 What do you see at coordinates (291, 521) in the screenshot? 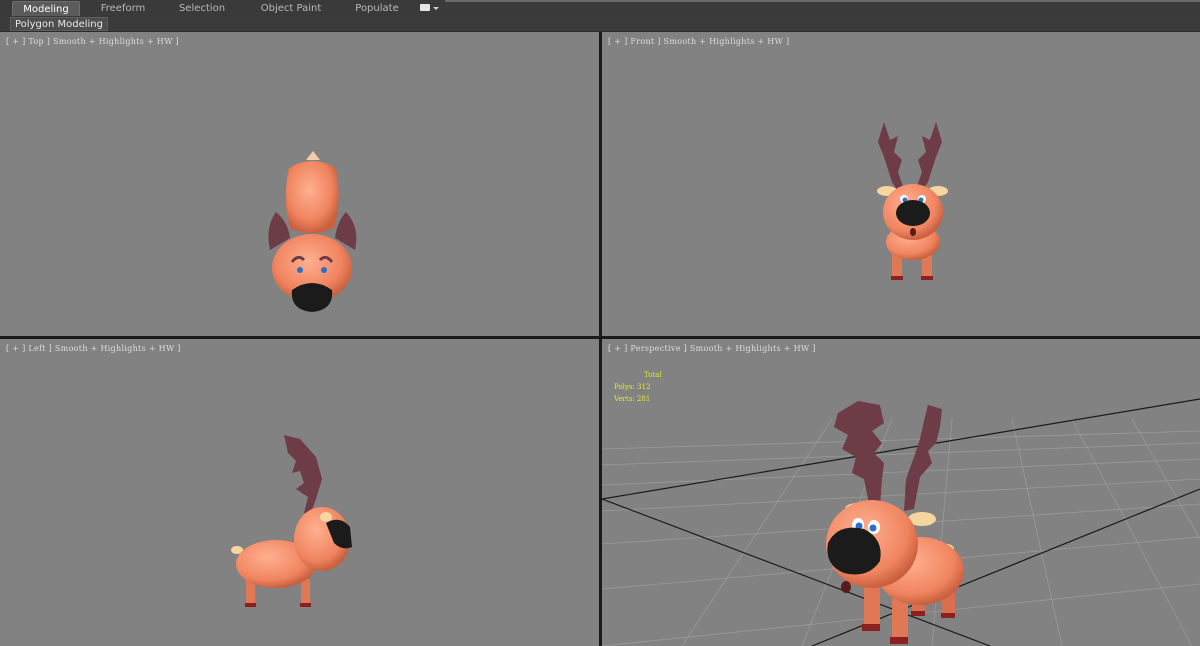
I see `deer-left-view` at bounding box center [291, 521].